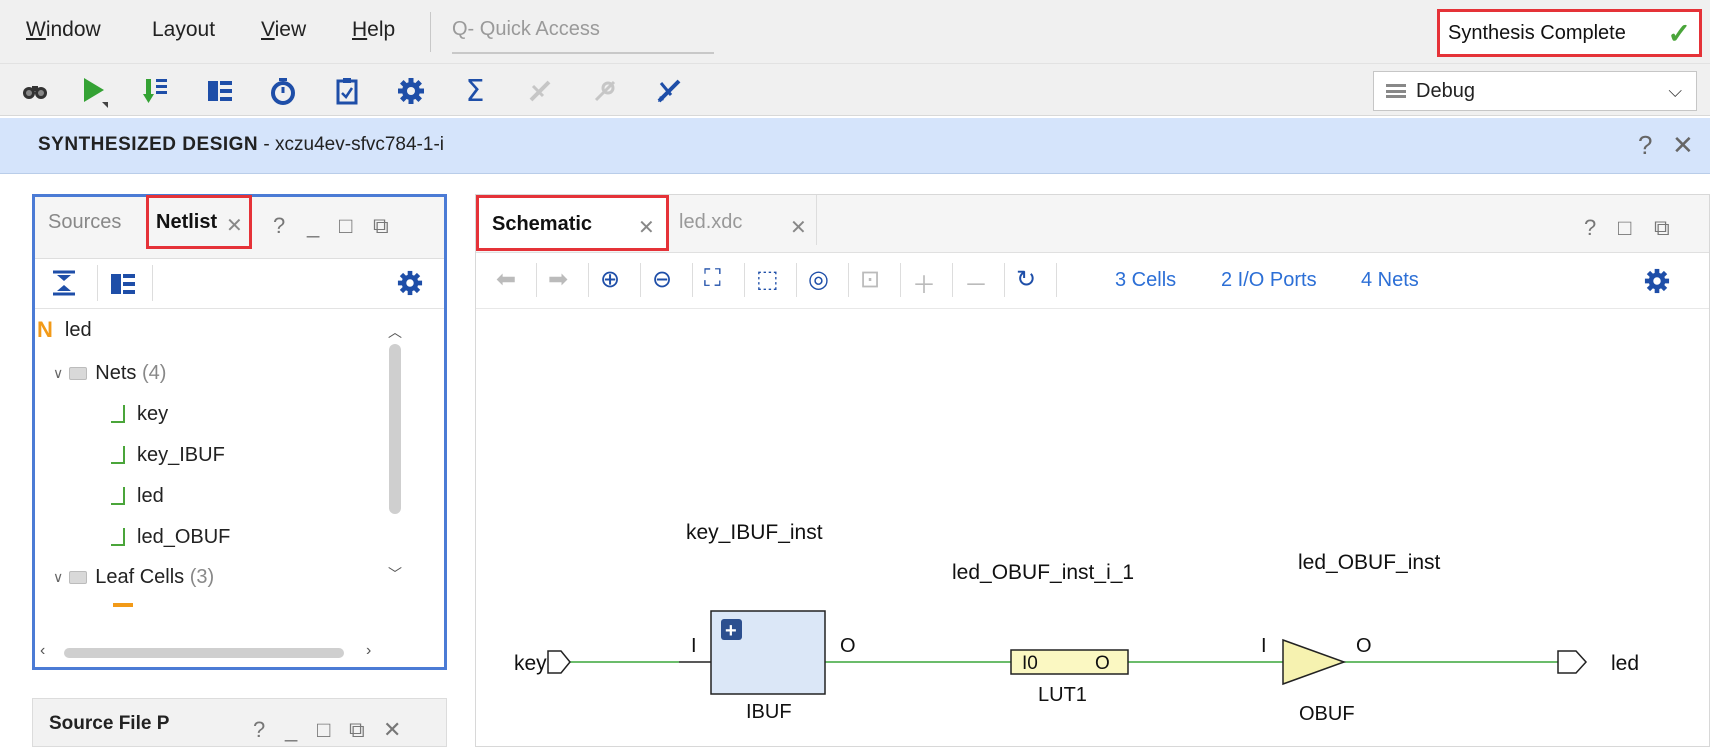  I want to click on ibuf-instance-label: key_IBUF_inst, so click(754, 532).